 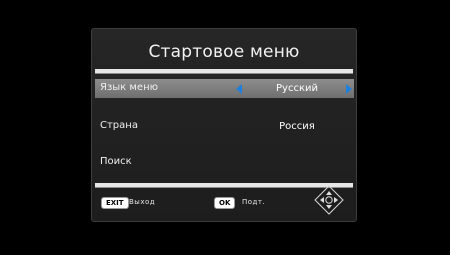 I want to click on menu-row-value: Россия, so click(x=297, y=126).